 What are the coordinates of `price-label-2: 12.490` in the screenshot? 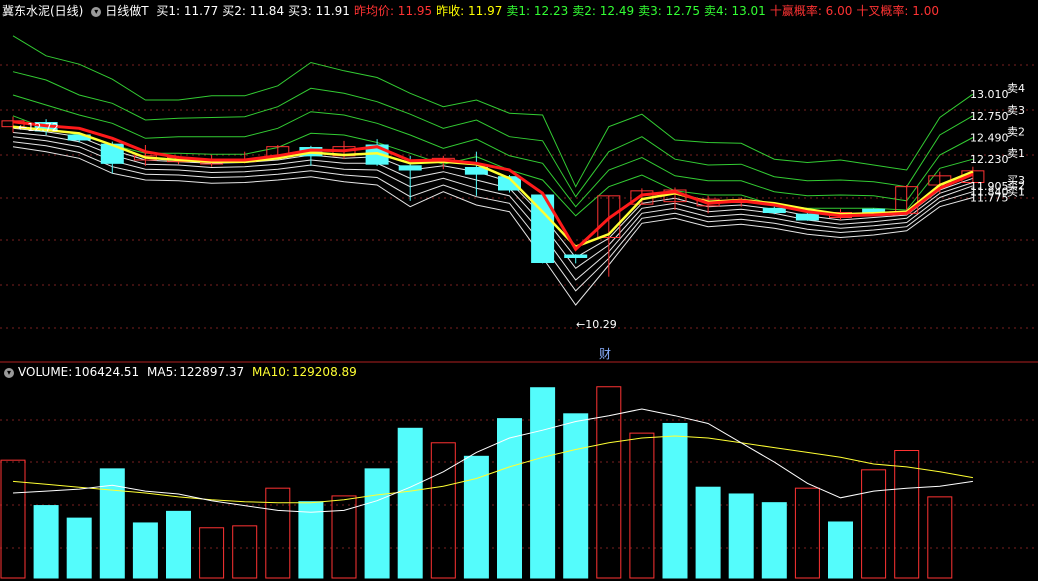 It's located at (989, 138).